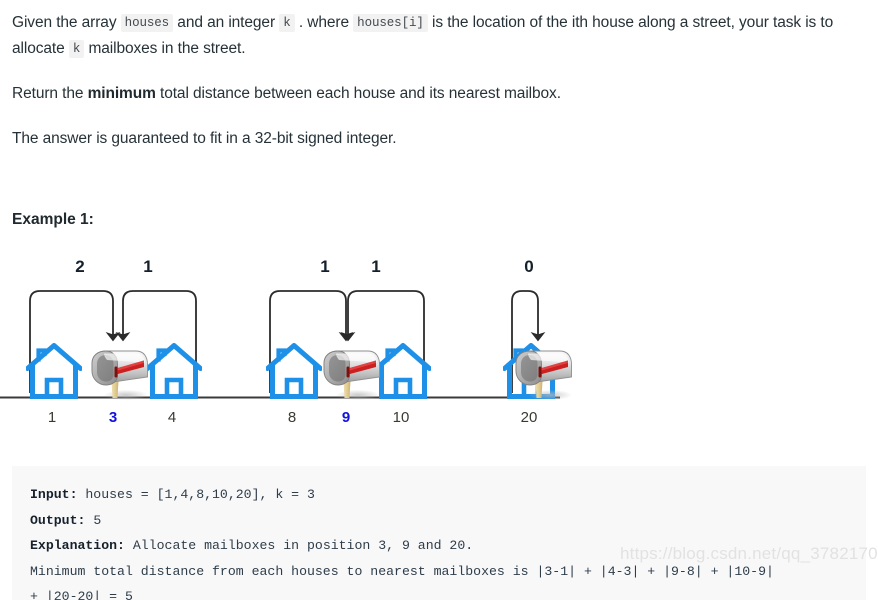 Image resolution: width=878 pixels, height=600 pixels. What do you see at coordinates (93, 520) in the screenshot?
I see `code-text: 5` at bounding box center [93, 520].